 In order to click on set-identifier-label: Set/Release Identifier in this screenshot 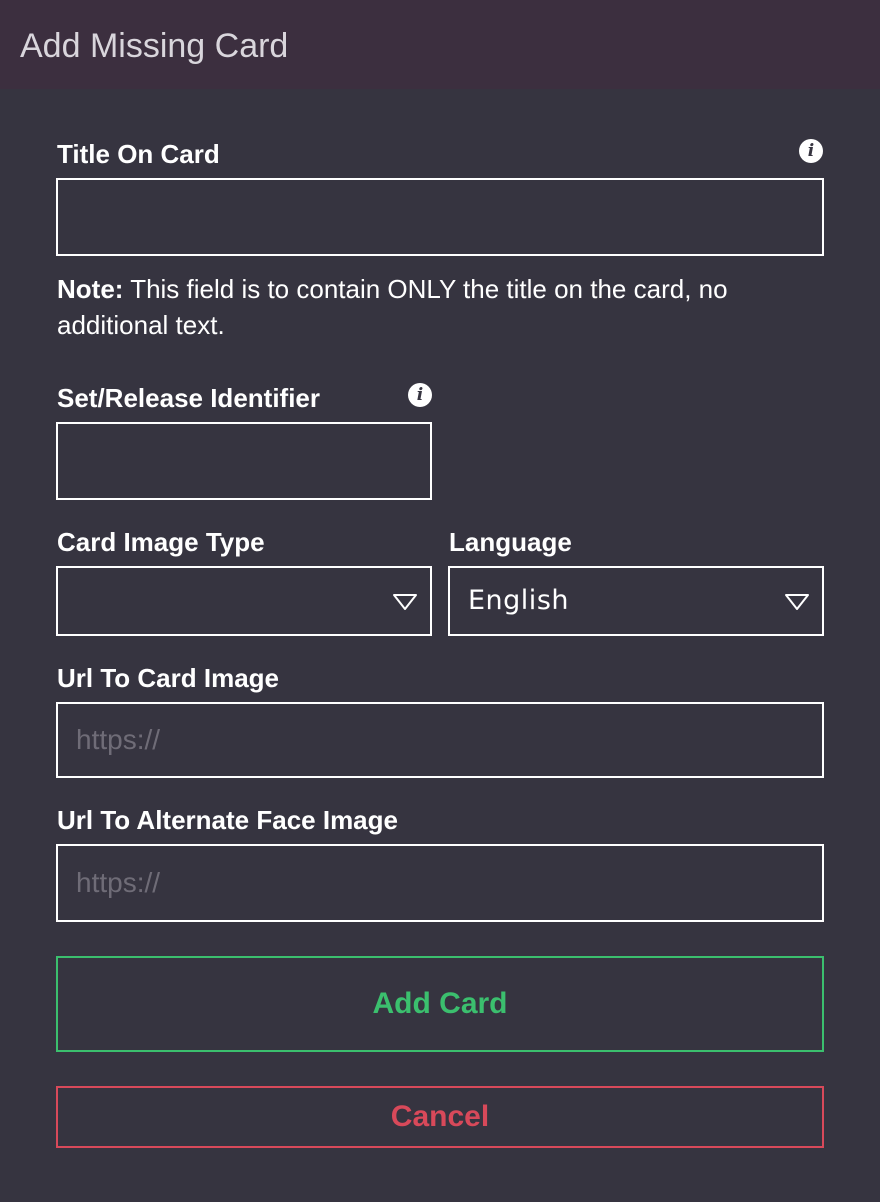, I will do `click(188, 398)`.